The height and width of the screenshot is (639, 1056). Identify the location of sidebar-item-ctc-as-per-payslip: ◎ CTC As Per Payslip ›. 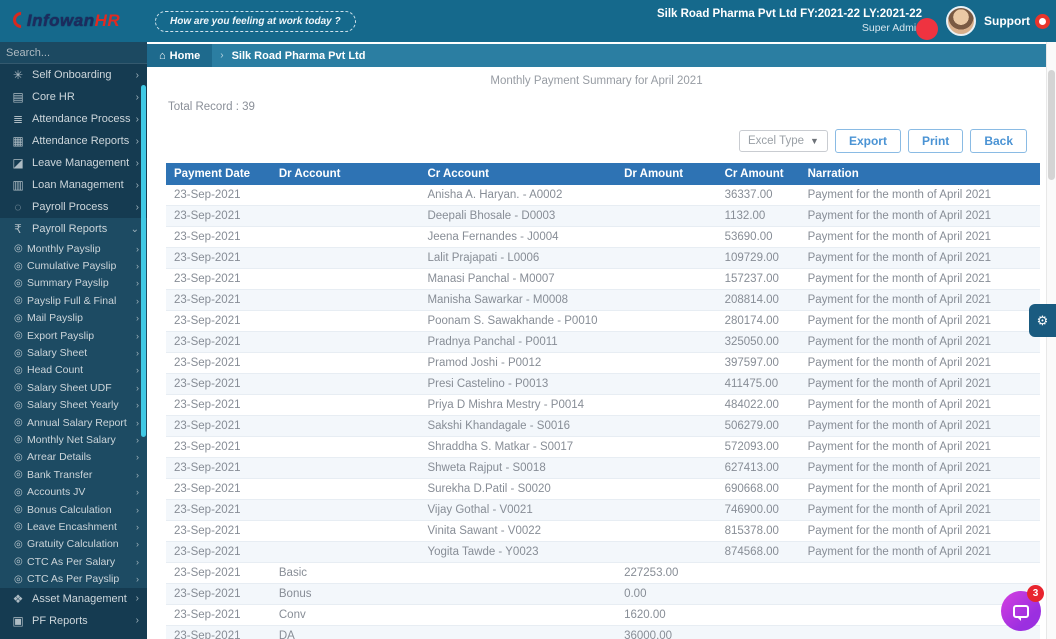
(73, 578).